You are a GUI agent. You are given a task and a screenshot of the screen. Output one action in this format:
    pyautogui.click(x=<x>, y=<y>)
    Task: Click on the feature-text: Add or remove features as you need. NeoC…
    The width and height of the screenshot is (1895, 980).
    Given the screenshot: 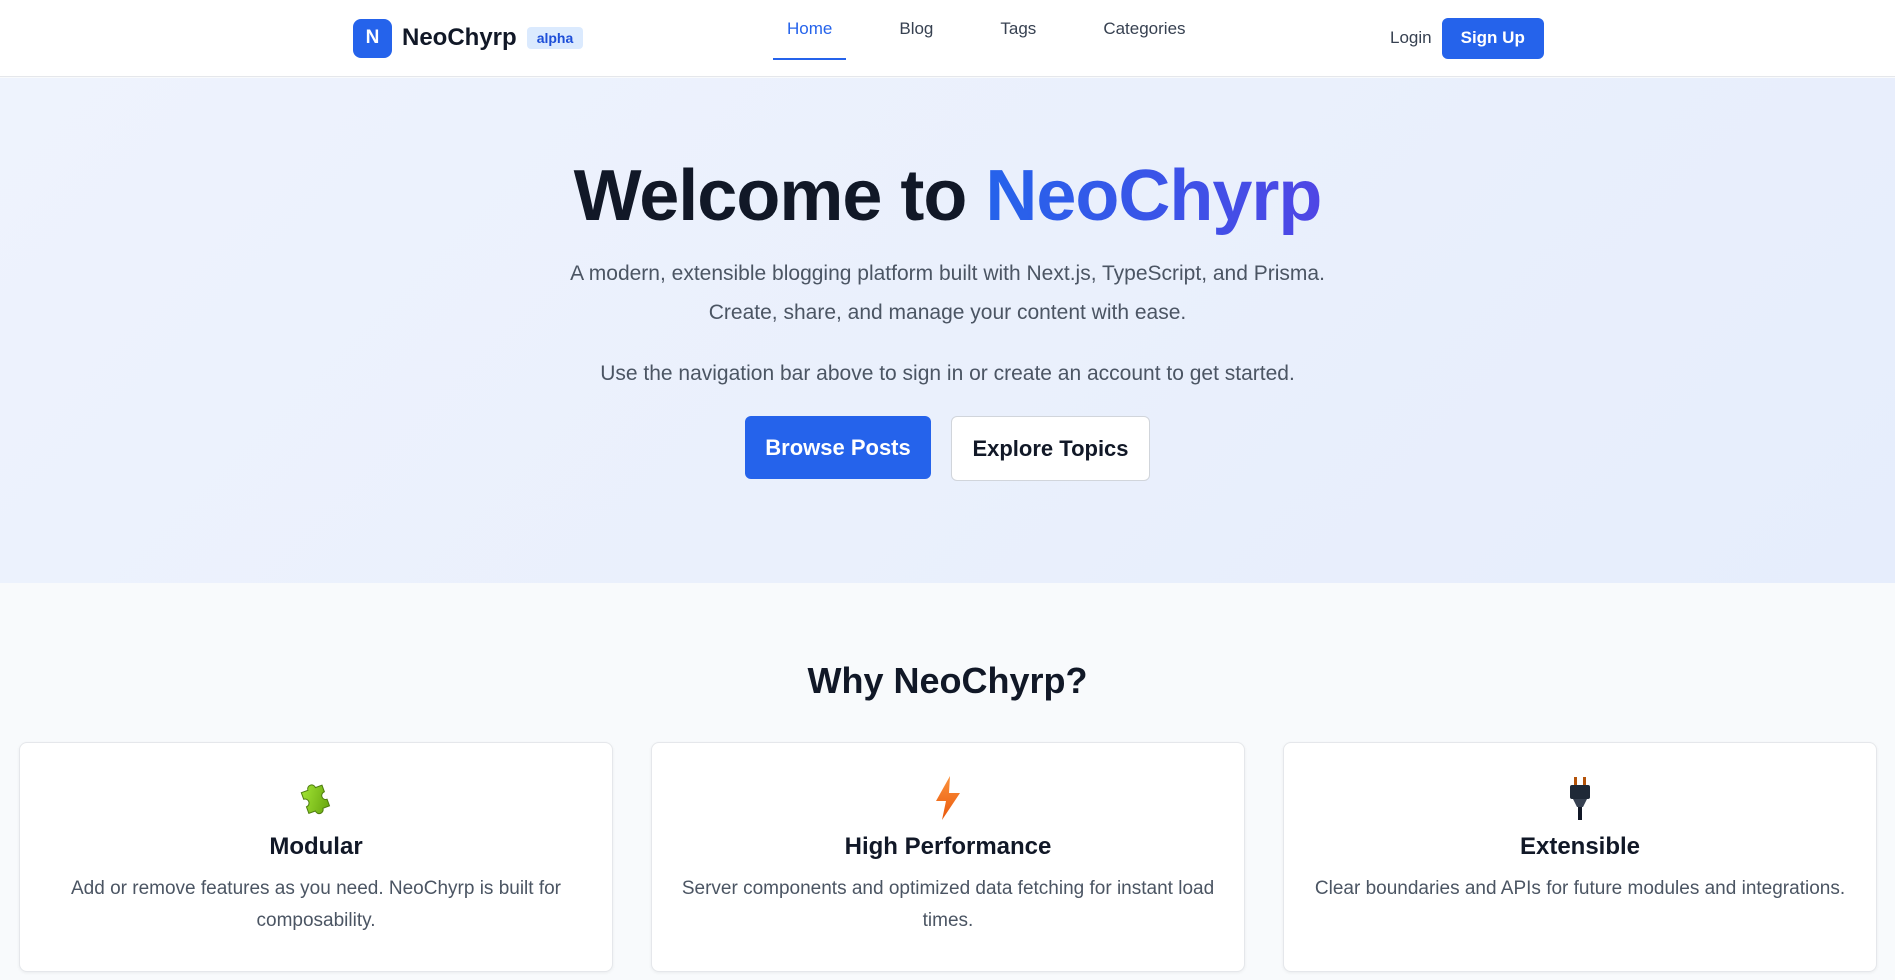 What is the action you would take?
    pyautogui.click(x=316, y=904)
    